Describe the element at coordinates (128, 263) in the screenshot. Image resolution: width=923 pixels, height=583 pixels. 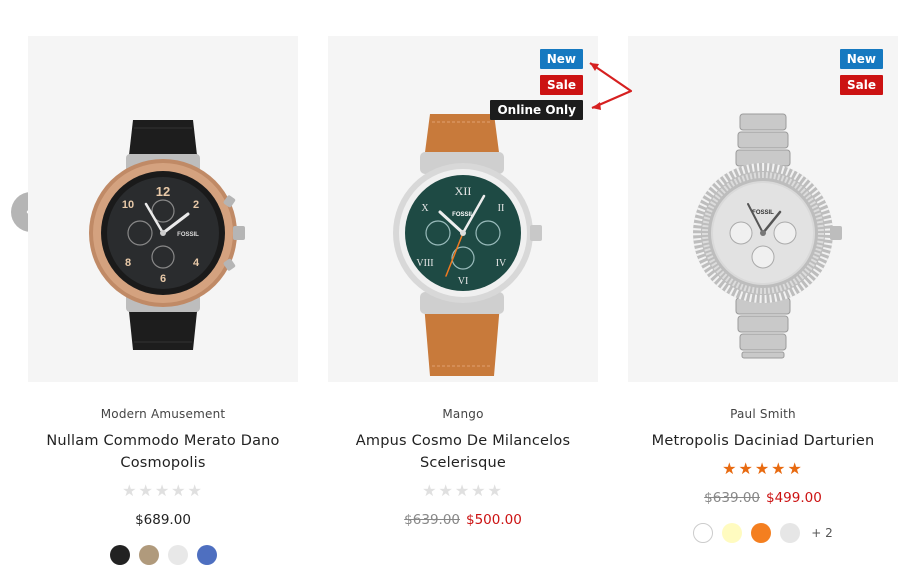
I see `svg-text: 8` at that location.